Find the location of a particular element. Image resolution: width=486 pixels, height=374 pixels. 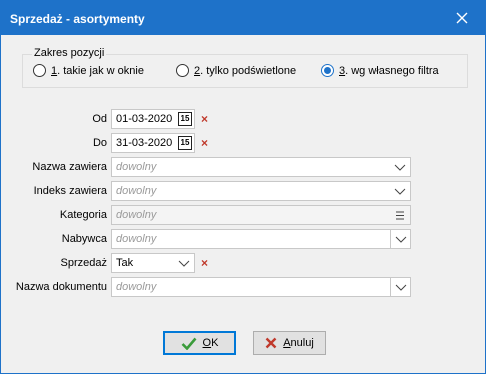

scope-legend: Zakres pozycji is located at coordinates (69, 53).